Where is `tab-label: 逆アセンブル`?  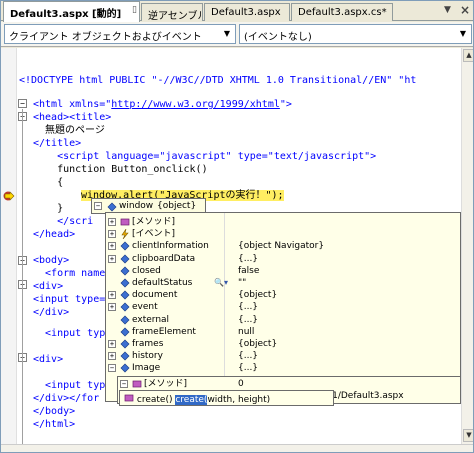
tab-label: 逆アセンブル is located at coordinates (175, 16).